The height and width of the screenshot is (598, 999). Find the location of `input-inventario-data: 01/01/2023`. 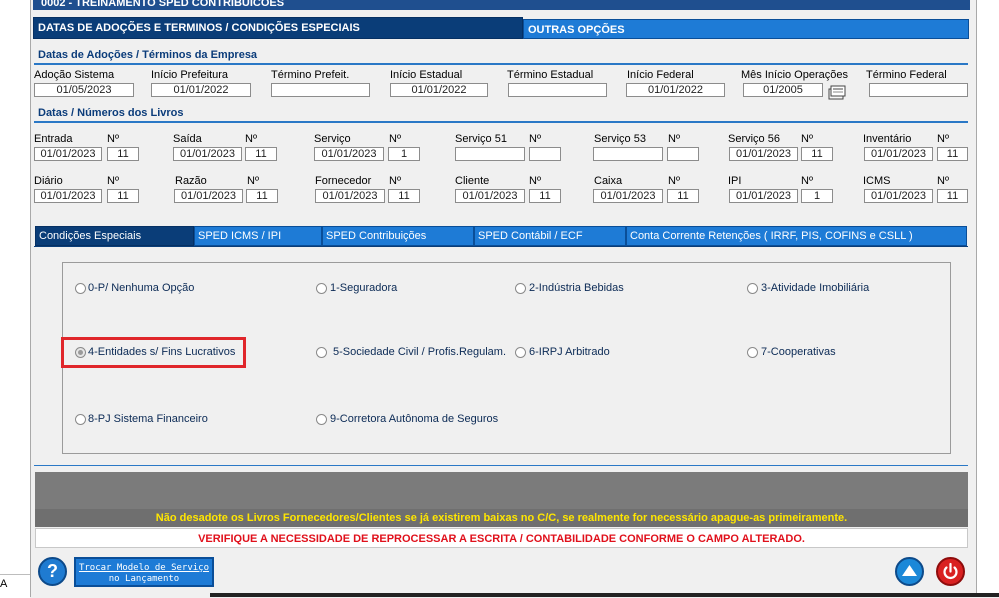

input-inventario-data: 01/01/2023 is located at coordinates (898, 154).